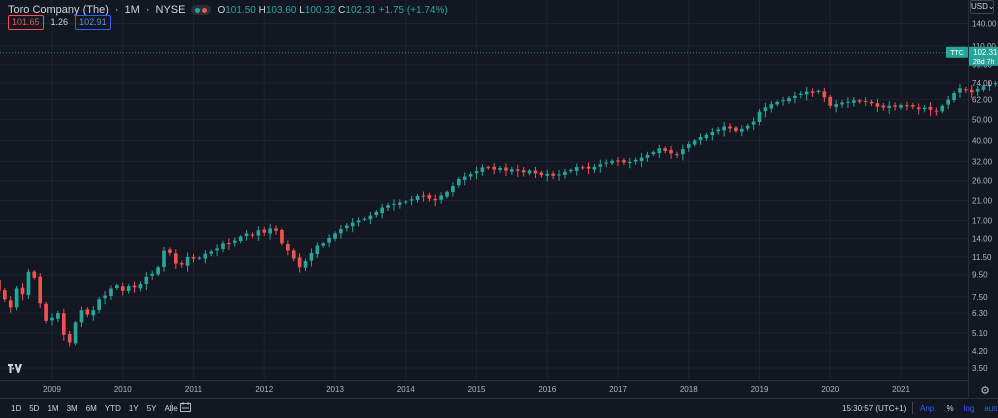  I want to click on symbol-interval: 1M, so click(132, 10).